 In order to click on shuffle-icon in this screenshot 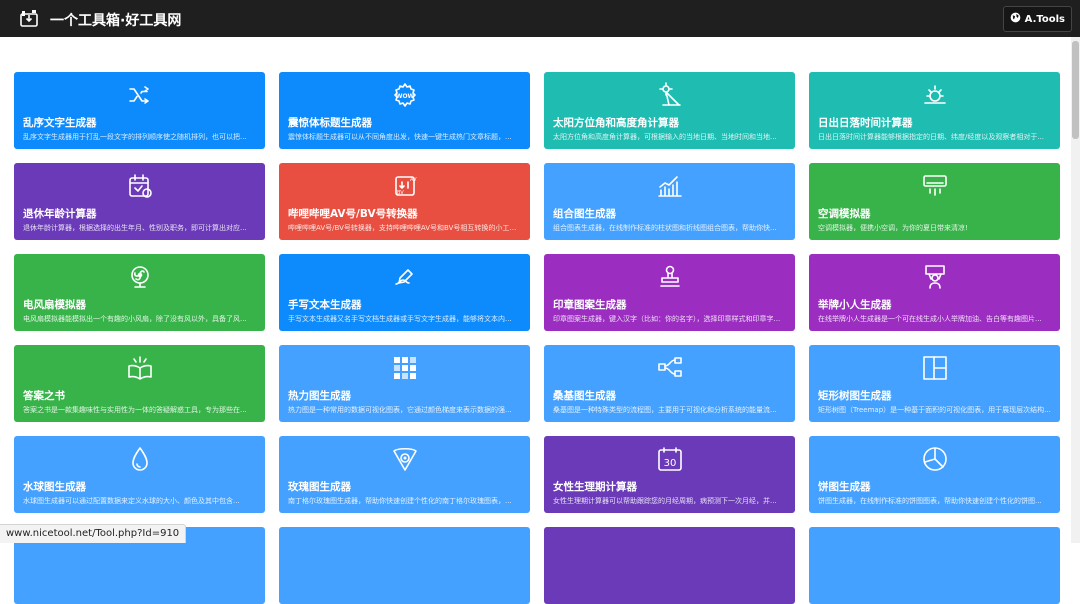, I will do `click(140, 95)`.